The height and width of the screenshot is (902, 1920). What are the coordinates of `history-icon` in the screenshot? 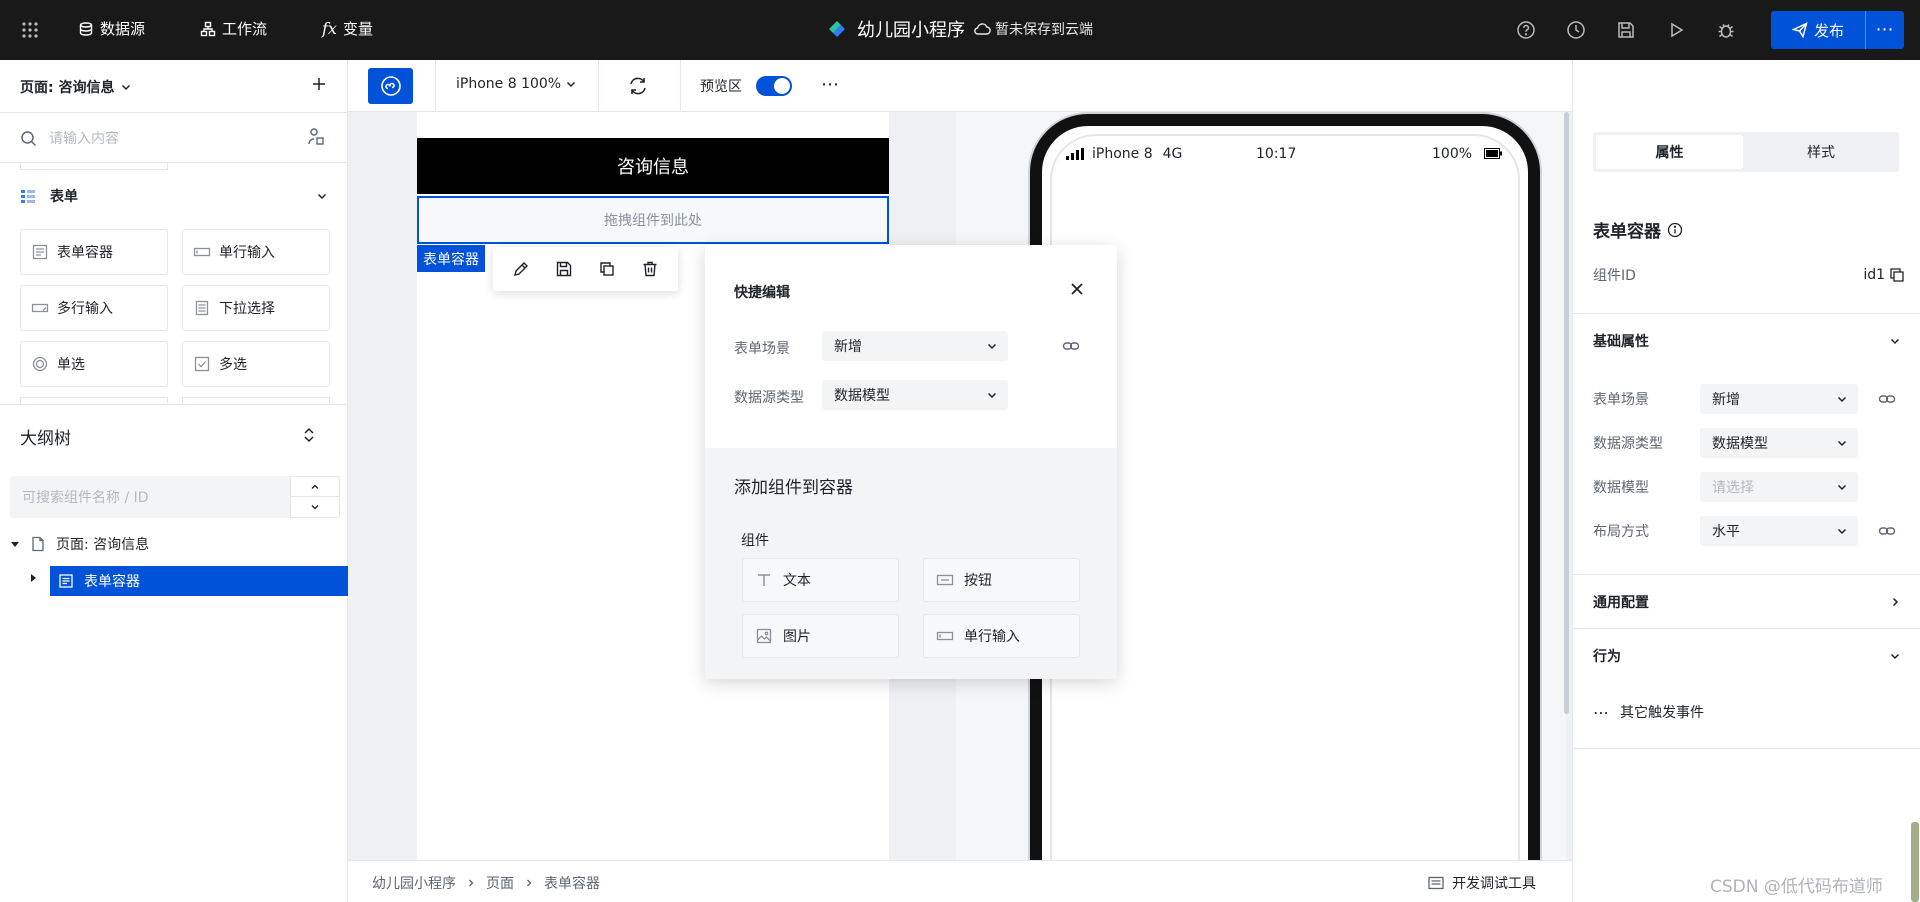 It's located at (1576, 30).